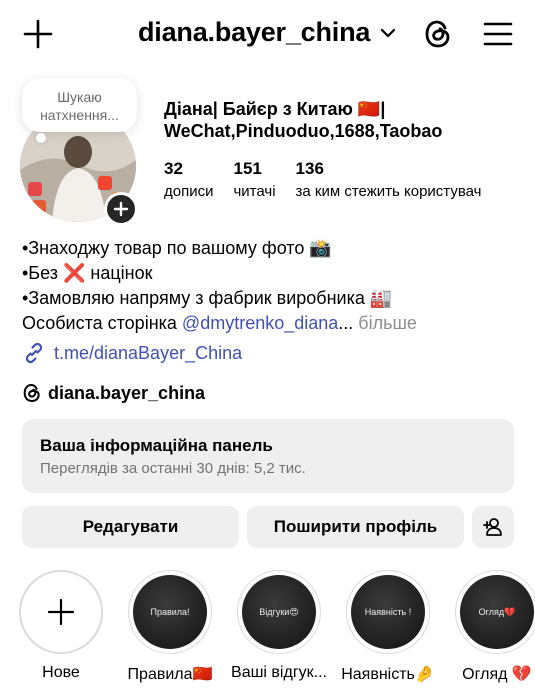 This screenshot has width=535, height=700. I want to click on bio-more-button: більше, so click(385, 323).